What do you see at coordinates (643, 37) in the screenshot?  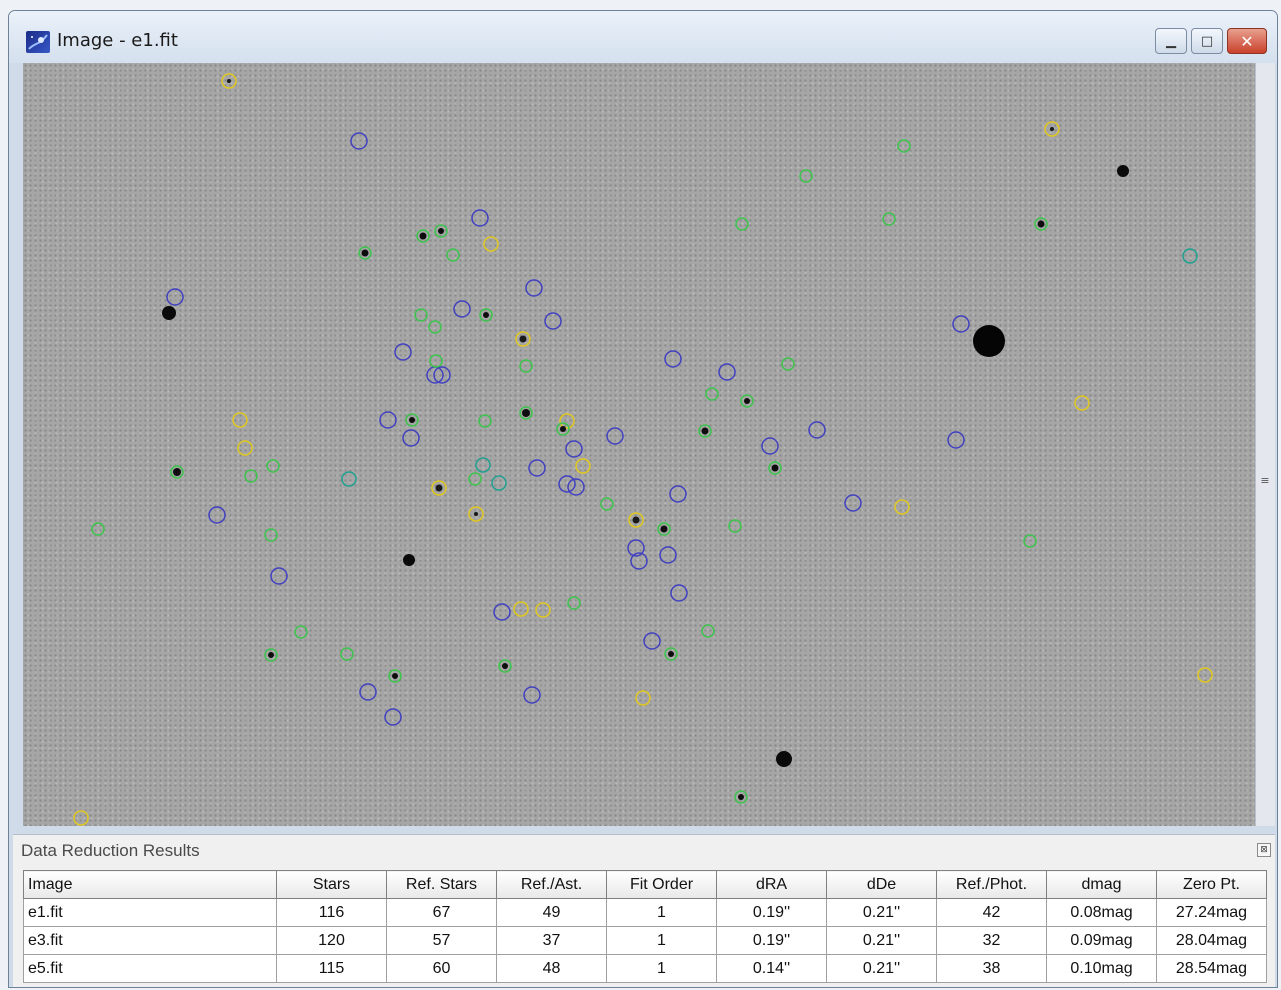 I see `title-bar: Image - e1.fit ▁ □ ✕` at bounding box center [643, 37].